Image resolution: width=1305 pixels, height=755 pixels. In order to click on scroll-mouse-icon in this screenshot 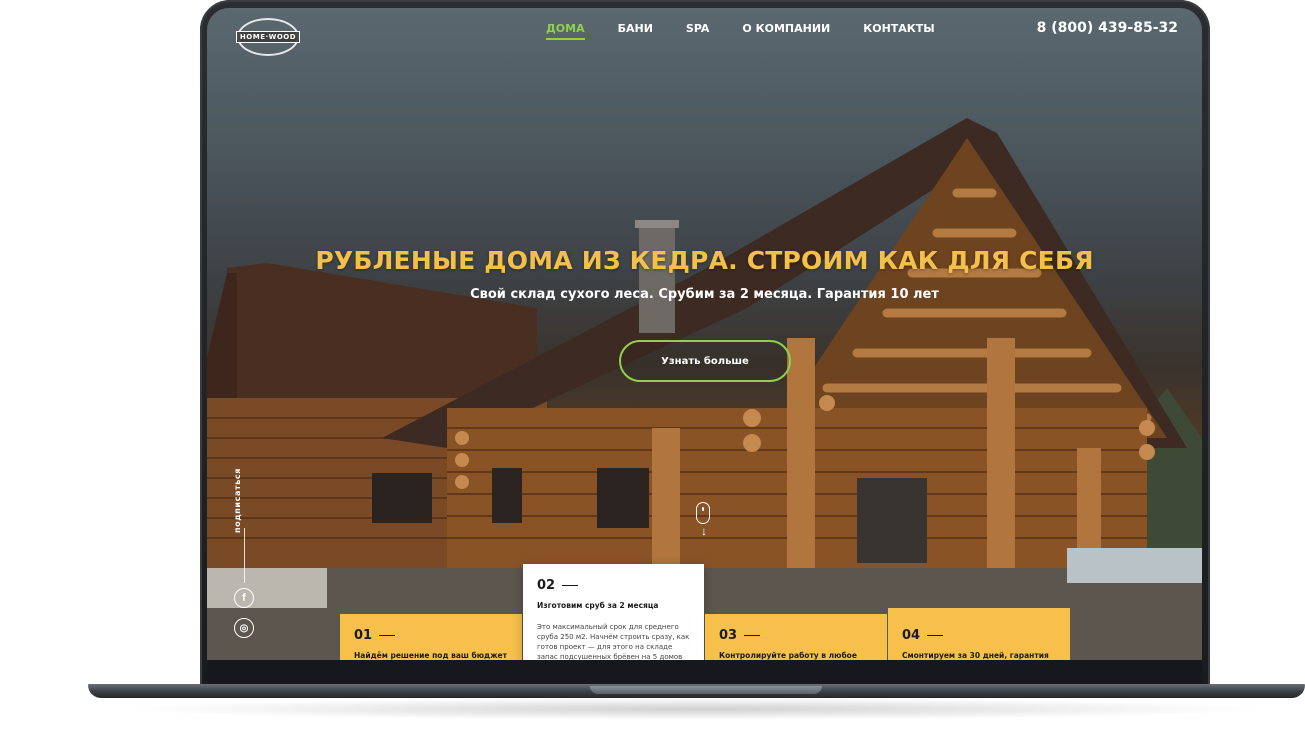, I will do `click(703, 513)`.